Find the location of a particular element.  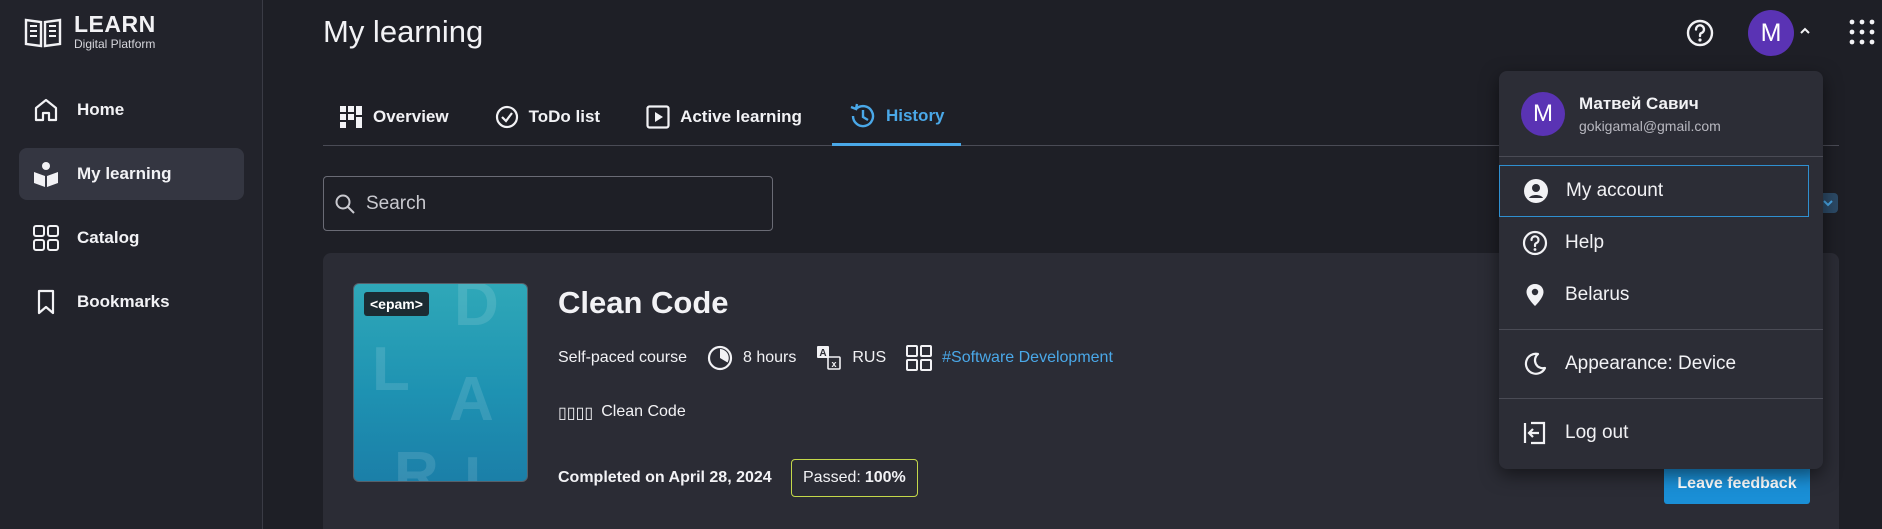

home-icon is located at coordinates (46, 110).